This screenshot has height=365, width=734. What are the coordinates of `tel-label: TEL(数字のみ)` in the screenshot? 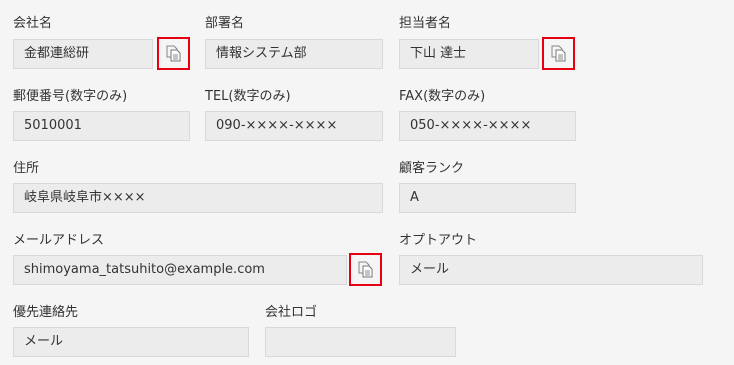 It's located at (248, 96).